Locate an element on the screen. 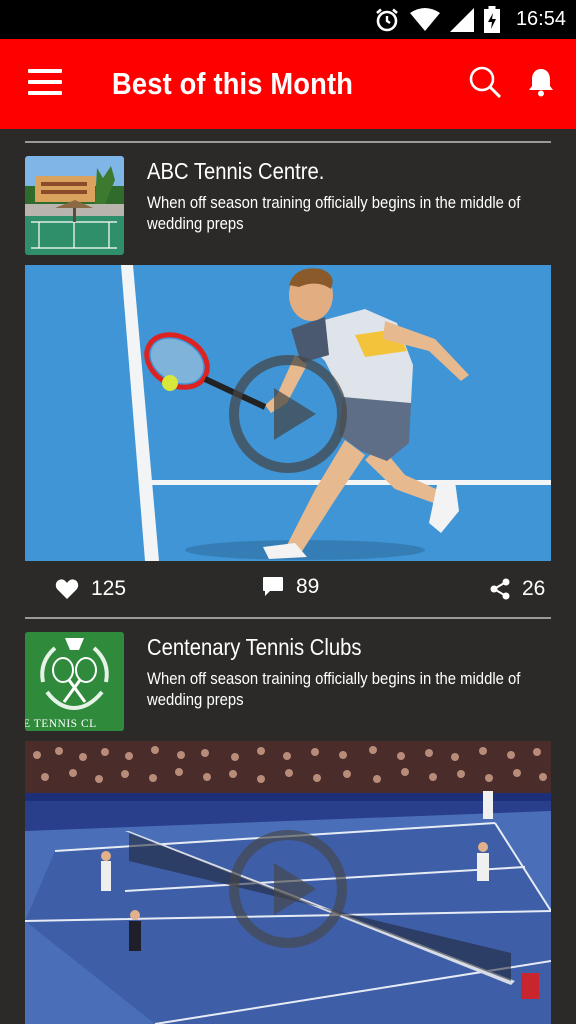 The height and width of the screenshot is (1024, 576). menu-button is located at coordinates (45, 84).